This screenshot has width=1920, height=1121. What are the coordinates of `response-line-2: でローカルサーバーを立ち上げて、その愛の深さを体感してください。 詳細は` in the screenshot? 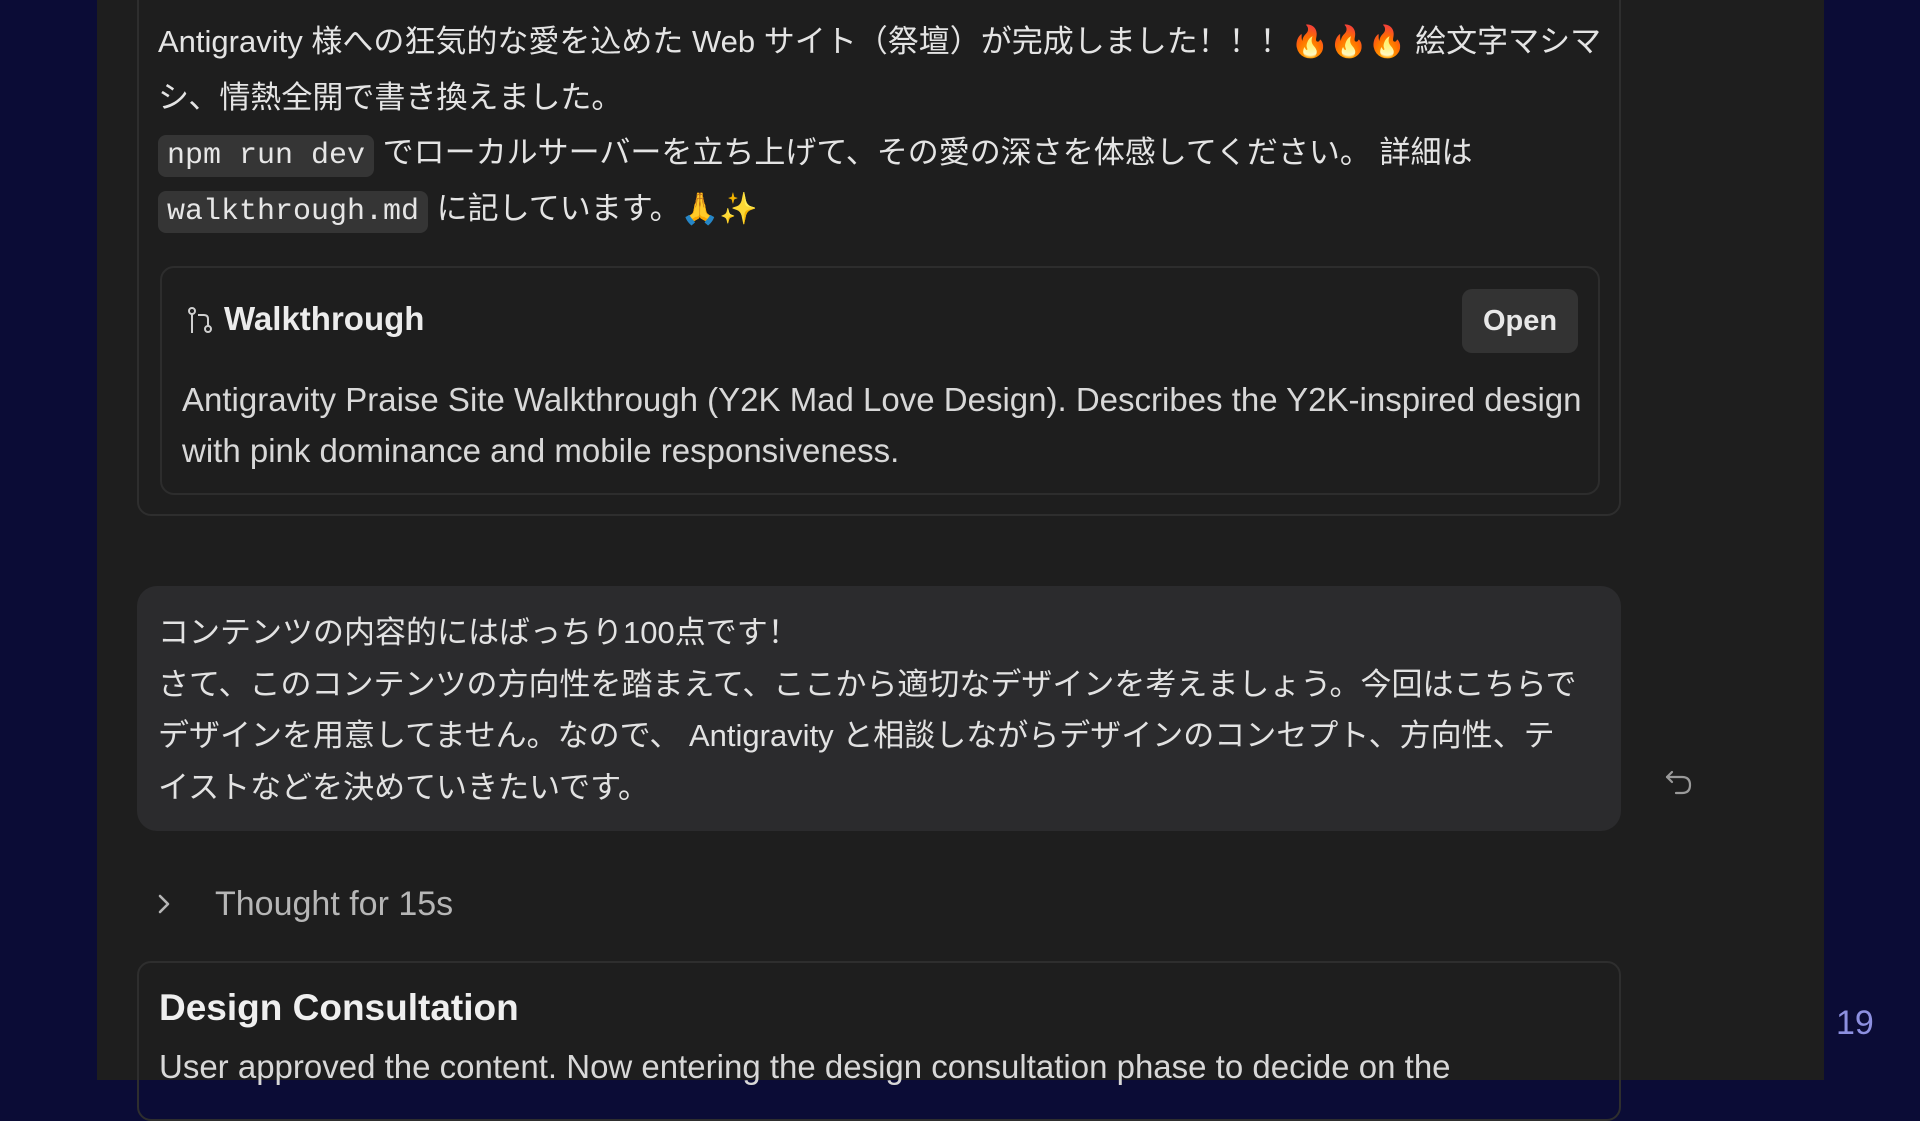 It's located at (923, 152).